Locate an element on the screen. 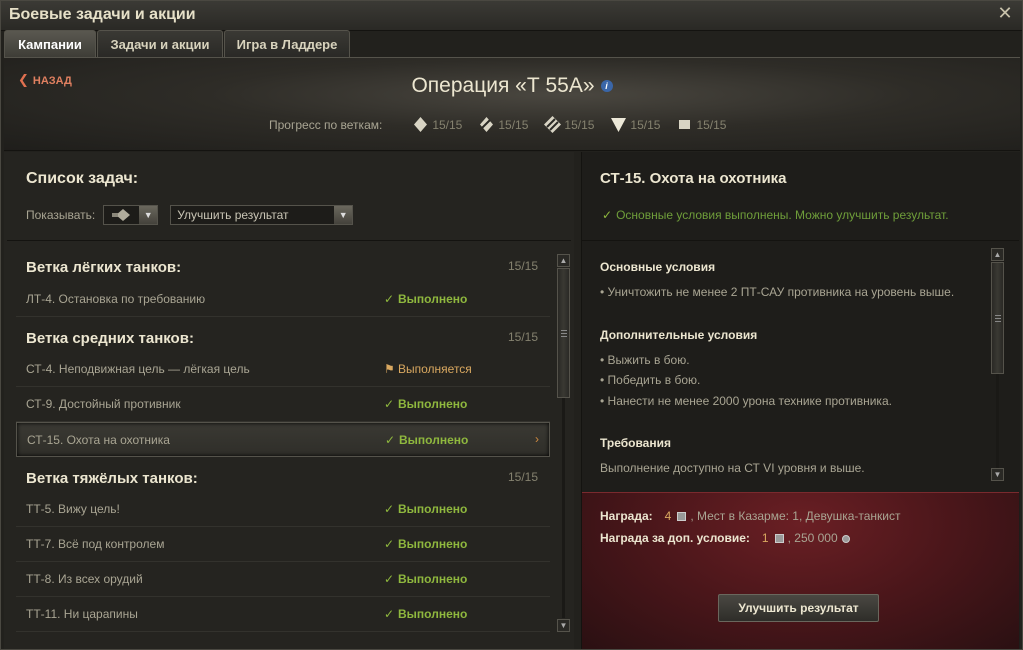 Image resolution: width=1023 pixels, height=650 pixels. reward-label: Награда: is located at coordinates (626, 516).